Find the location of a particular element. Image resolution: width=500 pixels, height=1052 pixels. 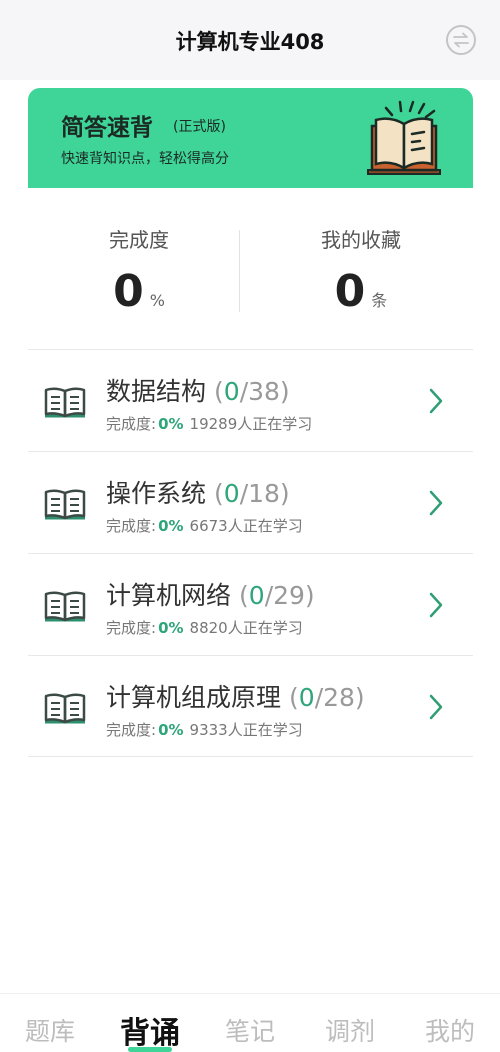

count-total: /18) is located at coordinates (264, 493).